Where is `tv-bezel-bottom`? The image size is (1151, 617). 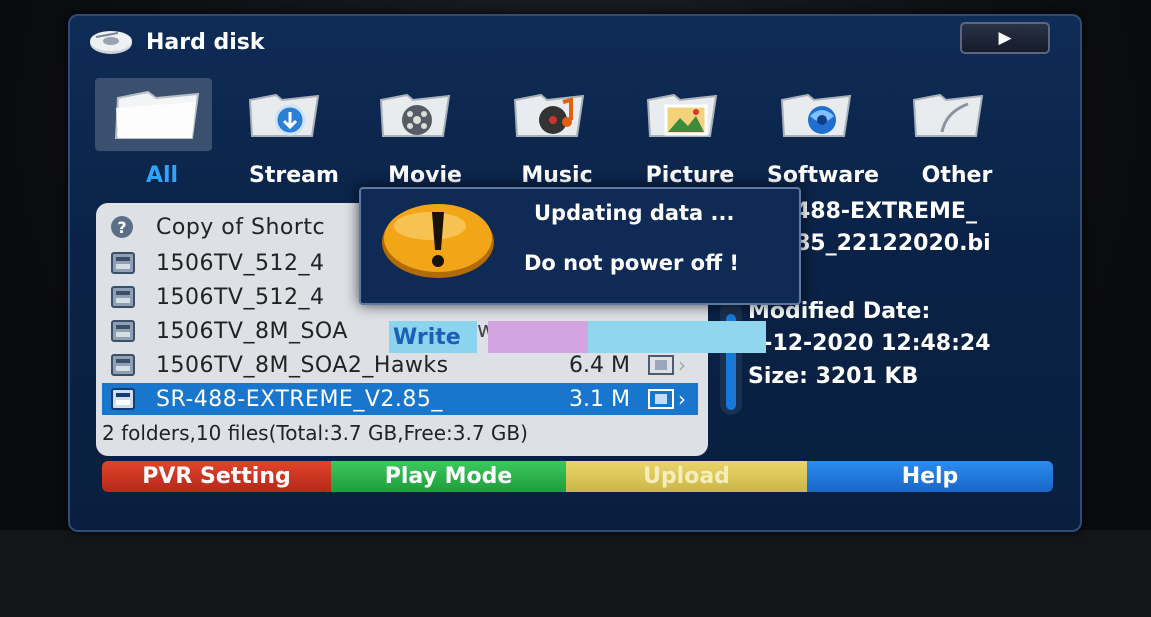
tv-bezel-bottom is located at coordinates (575, 573).